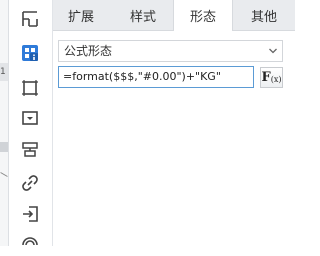 The width and height of the screenshot is (320, 256). I want to click on property-sidebar, so click(31, 123).